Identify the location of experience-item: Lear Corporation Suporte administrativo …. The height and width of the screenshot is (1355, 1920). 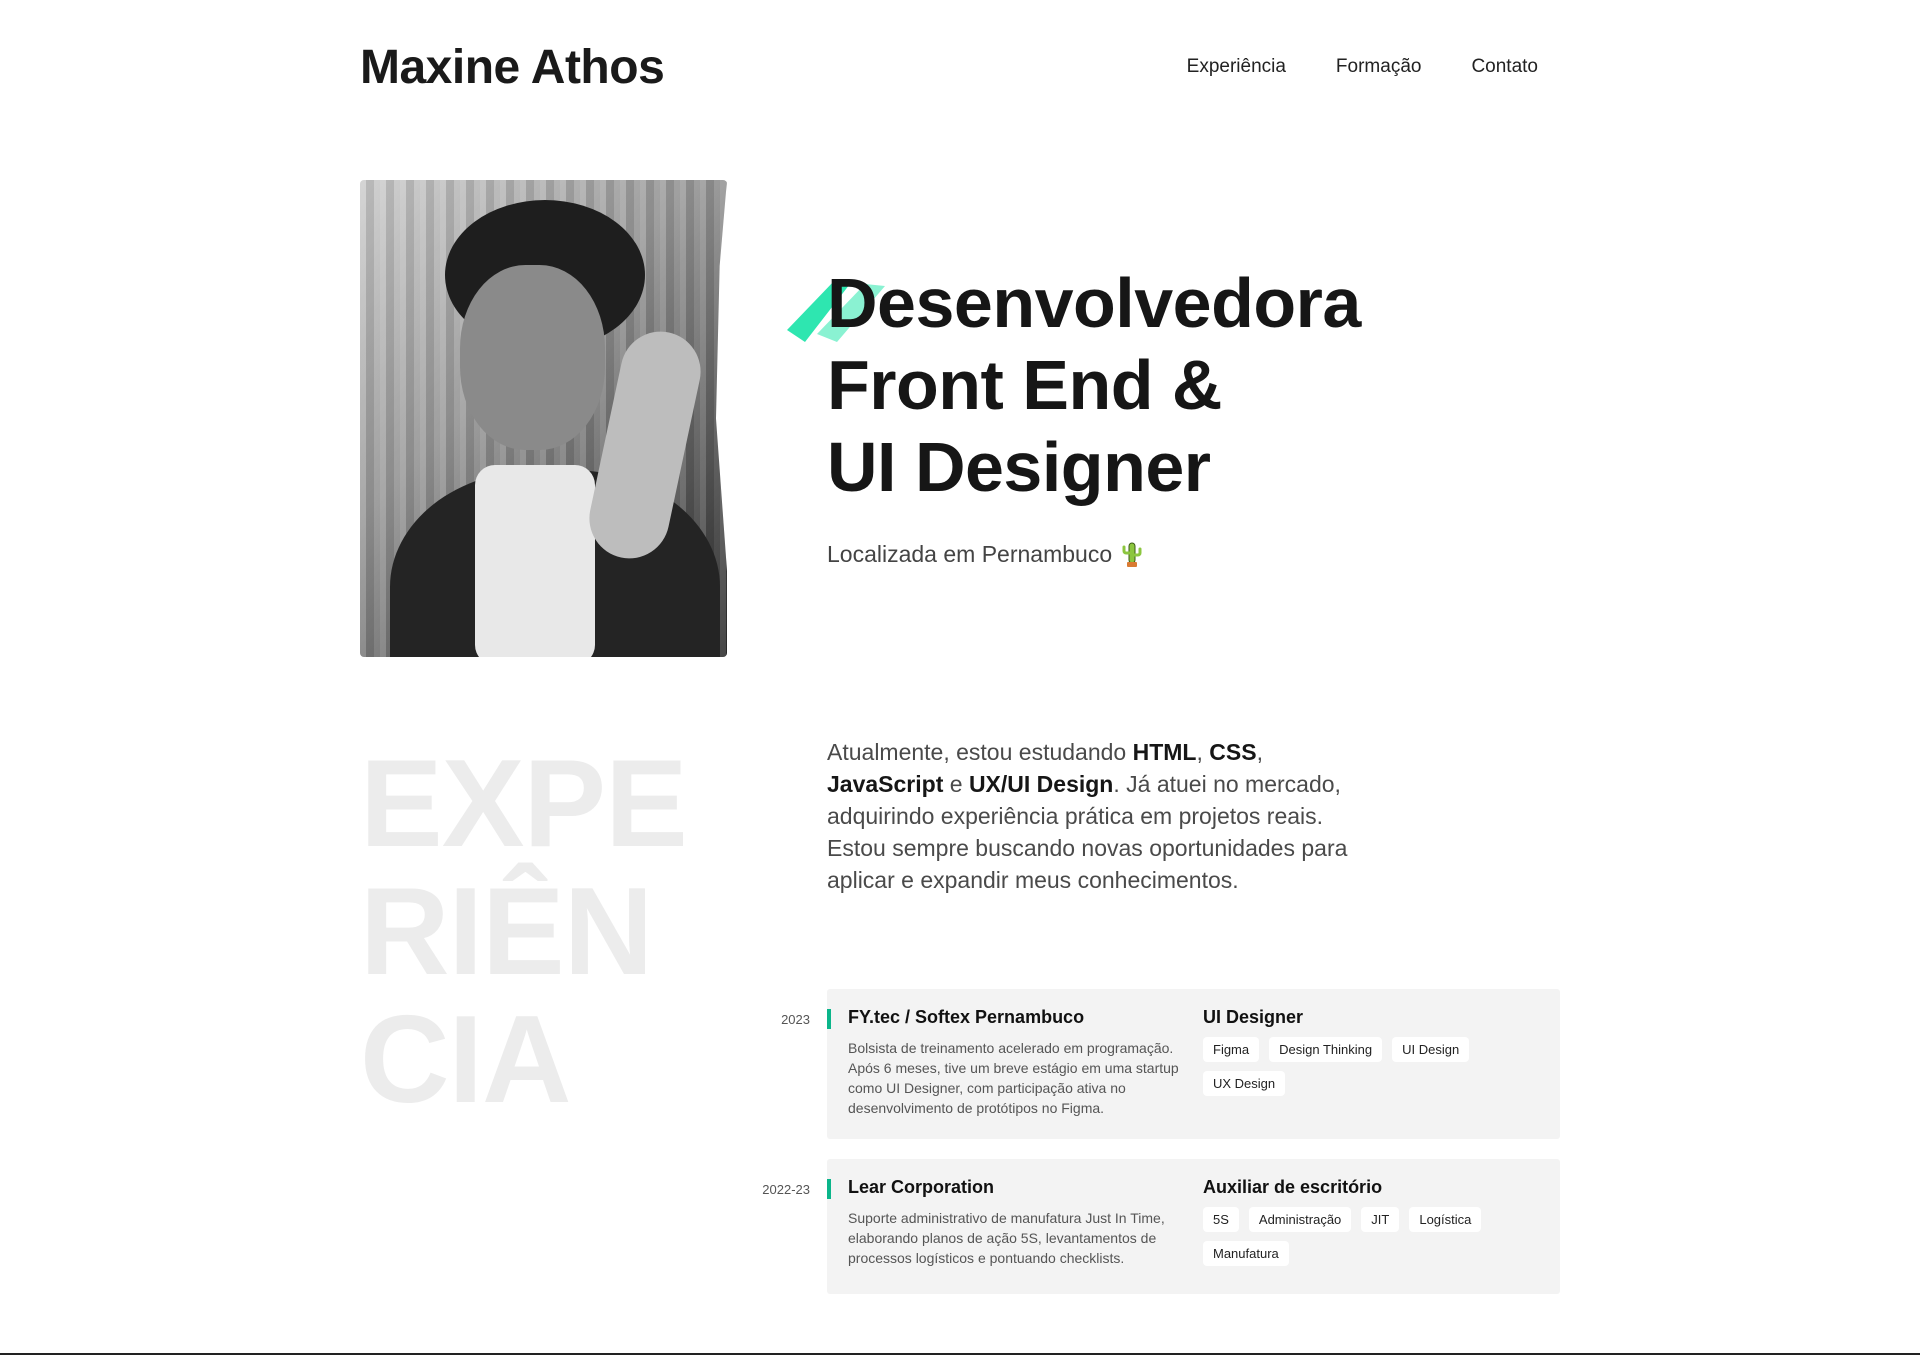
(1193, 1226).